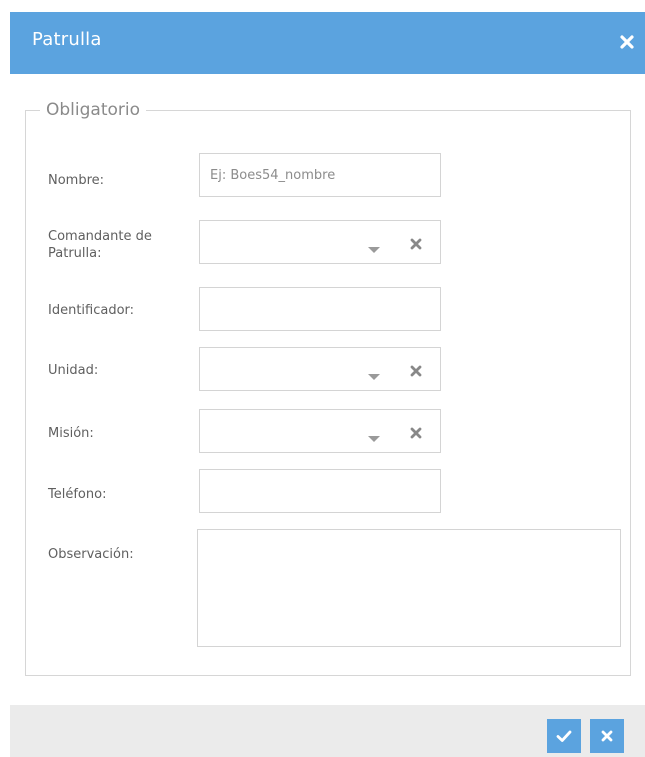 This screenshot has width=645, height=757. What do you see at coordinates (91, 310) in the screenshot?
I see `identificador-label: Identificador:` at bounding box center [91, 310].